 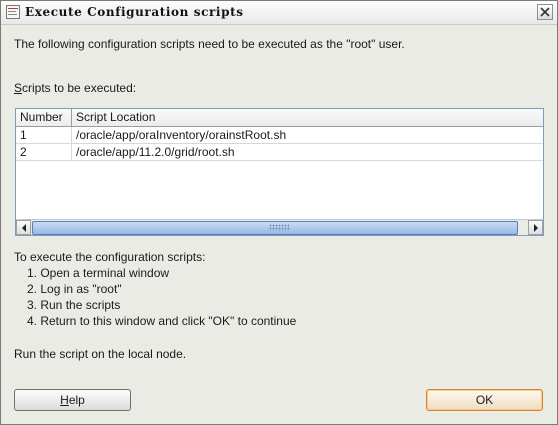 I want to click on local-node-note: Run the script on the local node., so click(x=100, y=354).